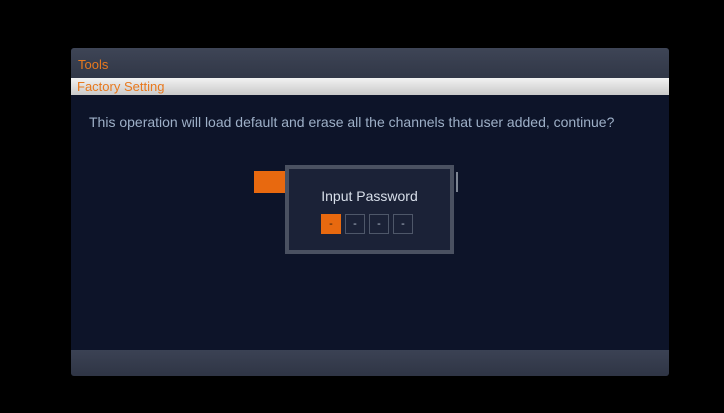  I want to click on section-title: Factory Setting, so click(121, 86).